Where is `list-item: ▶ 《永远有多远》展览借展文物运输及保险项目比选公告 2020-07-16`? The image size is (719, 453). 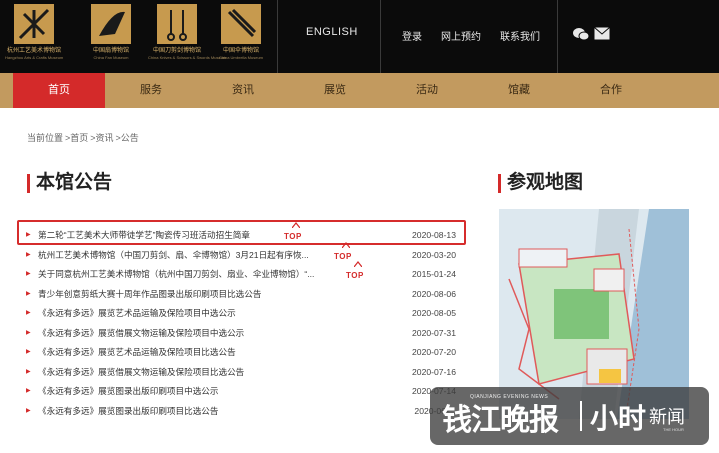
list-item: ▶ 《永远有多远》展览借展文物运输及保险项目比选公告 2020-07-16 is located at coordinates (244, 373).